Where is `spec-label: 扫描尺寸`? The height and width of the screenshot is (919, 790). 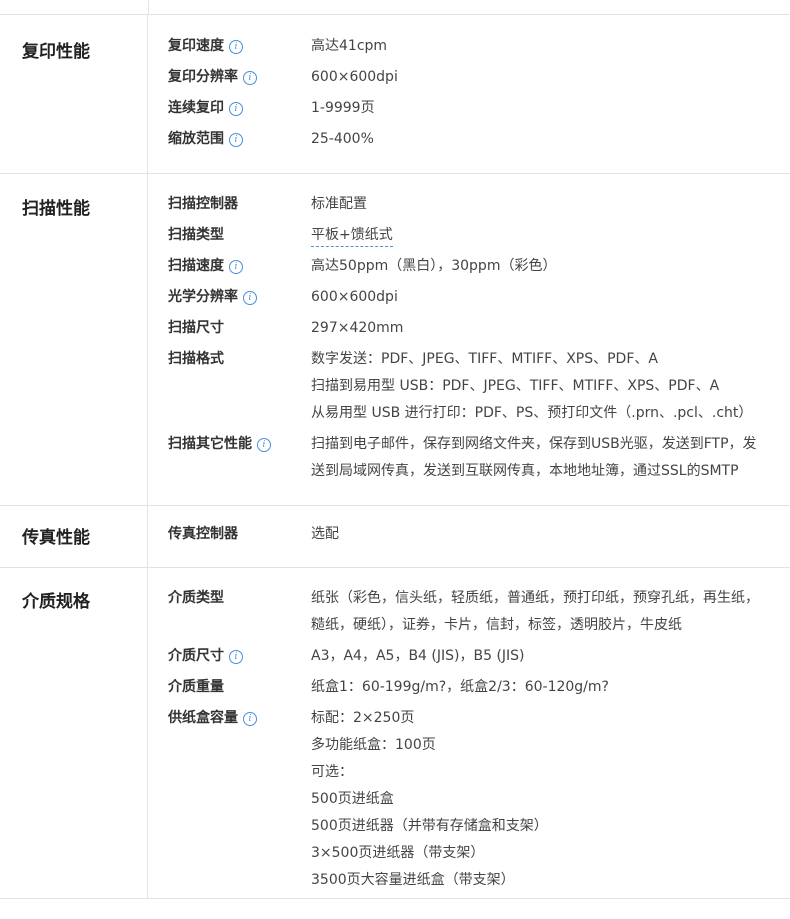 spec-label: 扫描尺寸 is located at coordinates (239, 328).